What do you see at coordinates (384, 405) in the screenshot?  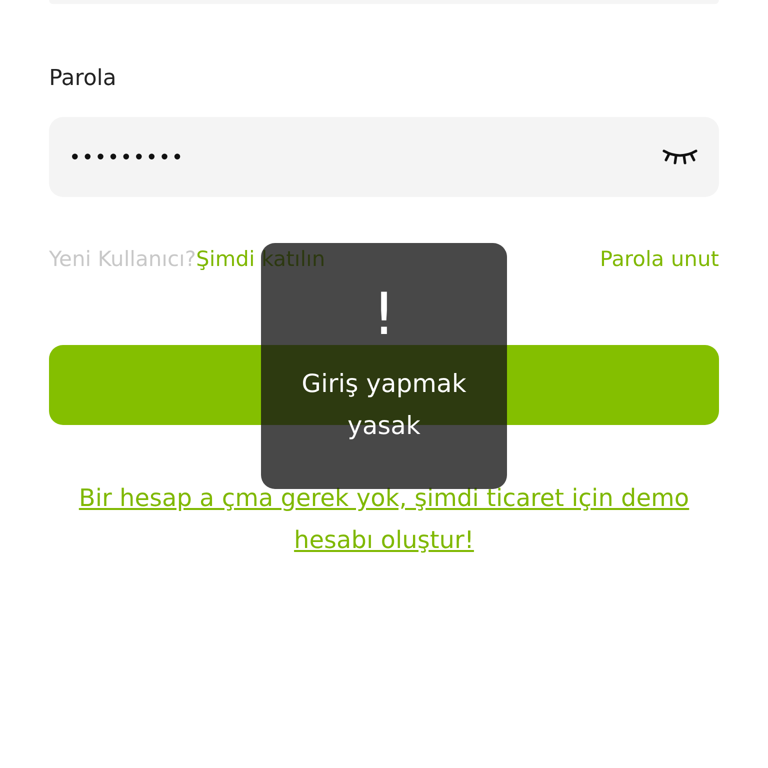 I see `toast-message: Giriş yapmak yasak` at bounding box center [384, 405].